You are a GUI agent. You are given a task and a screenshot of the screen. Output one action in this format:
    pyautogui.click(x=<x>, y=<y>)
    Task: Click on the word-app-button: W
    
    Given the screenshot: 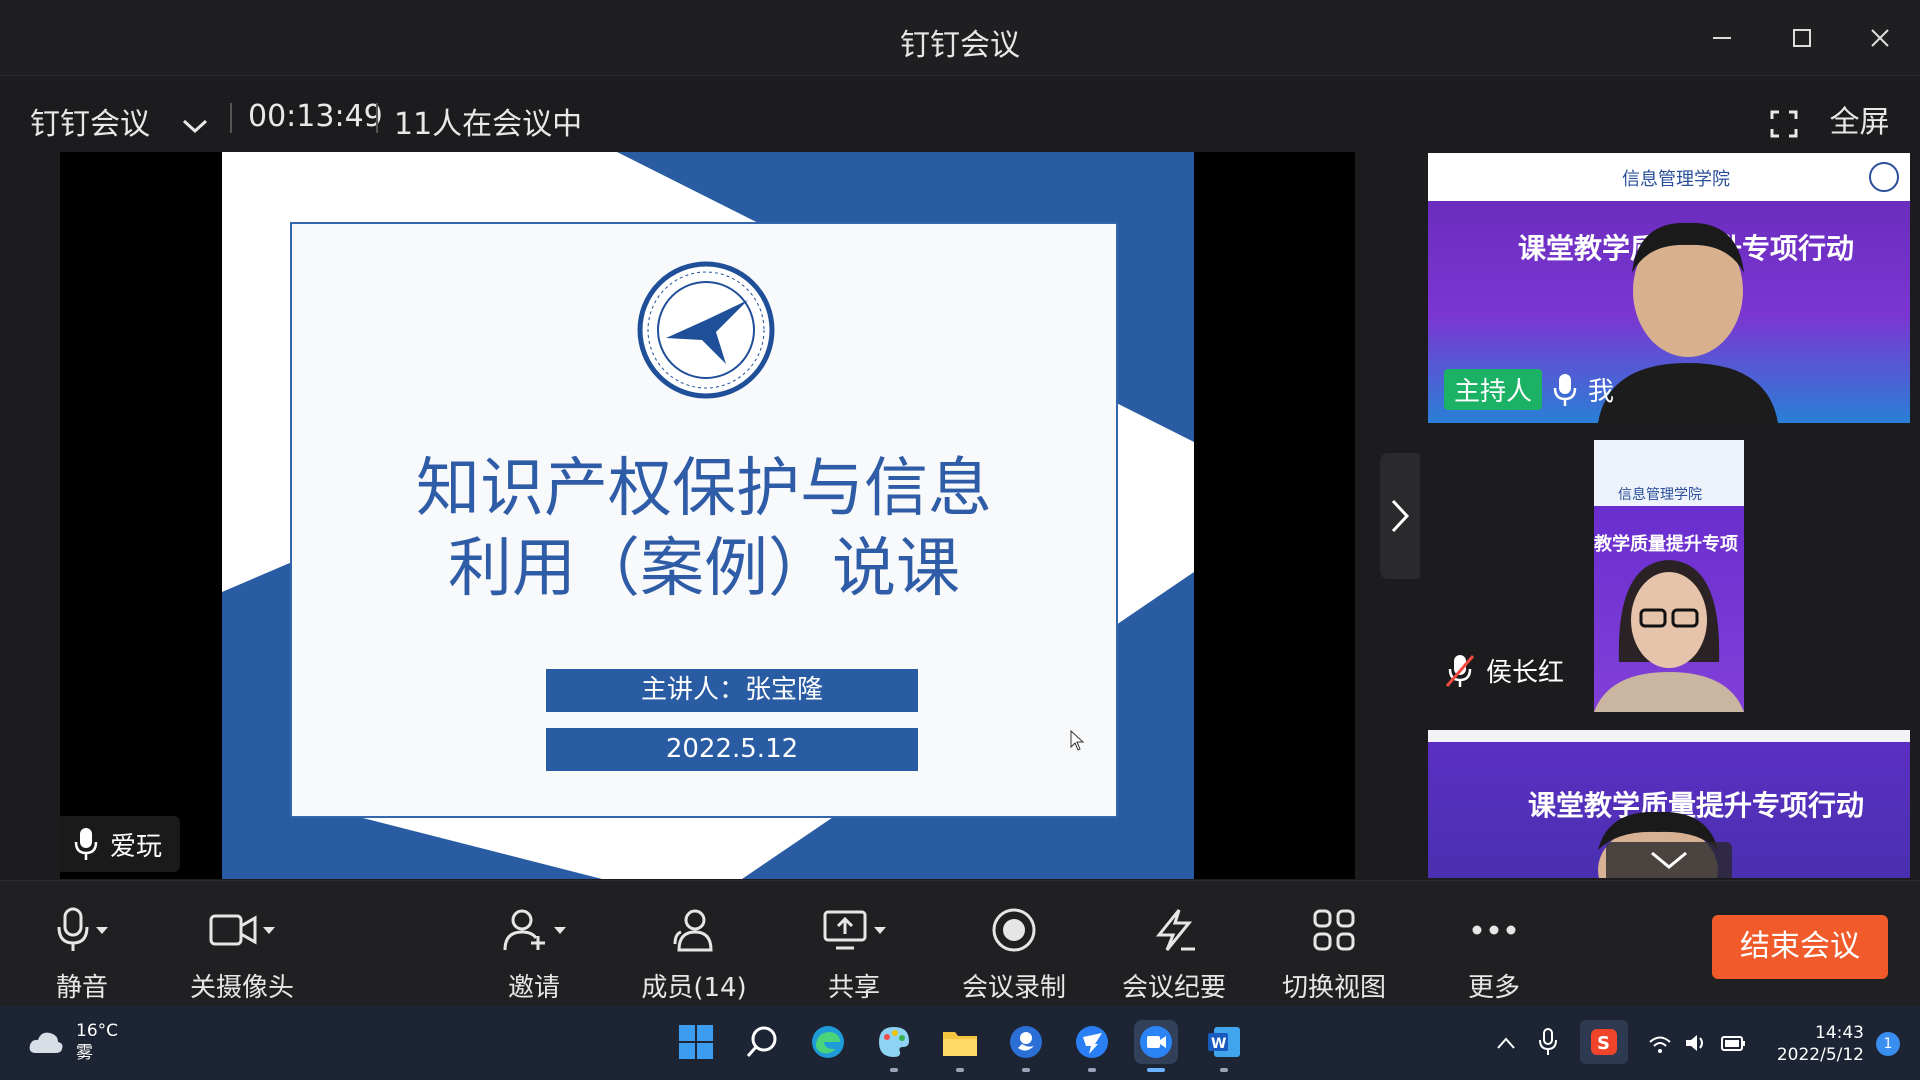 What is the action you would take?
    pyautogui.click(x=1224, y=1046)
    